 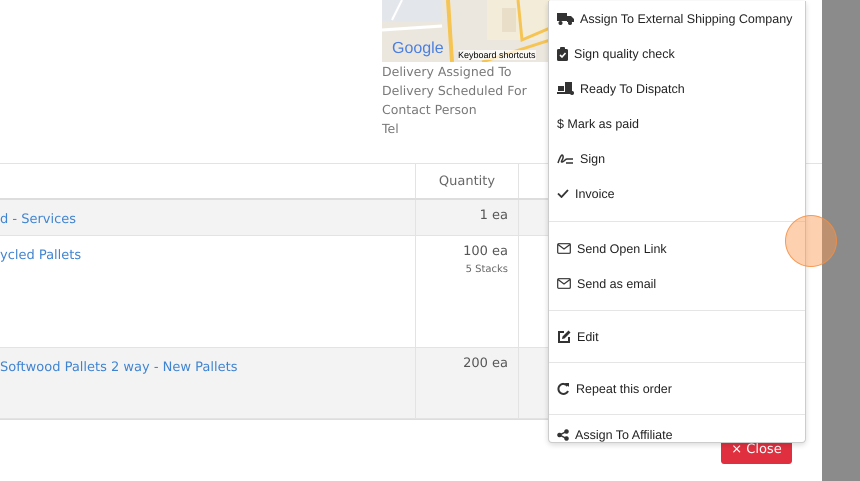 I want to click on menu-item: Assign To External Shipping Company, so click(x=677, y=18).